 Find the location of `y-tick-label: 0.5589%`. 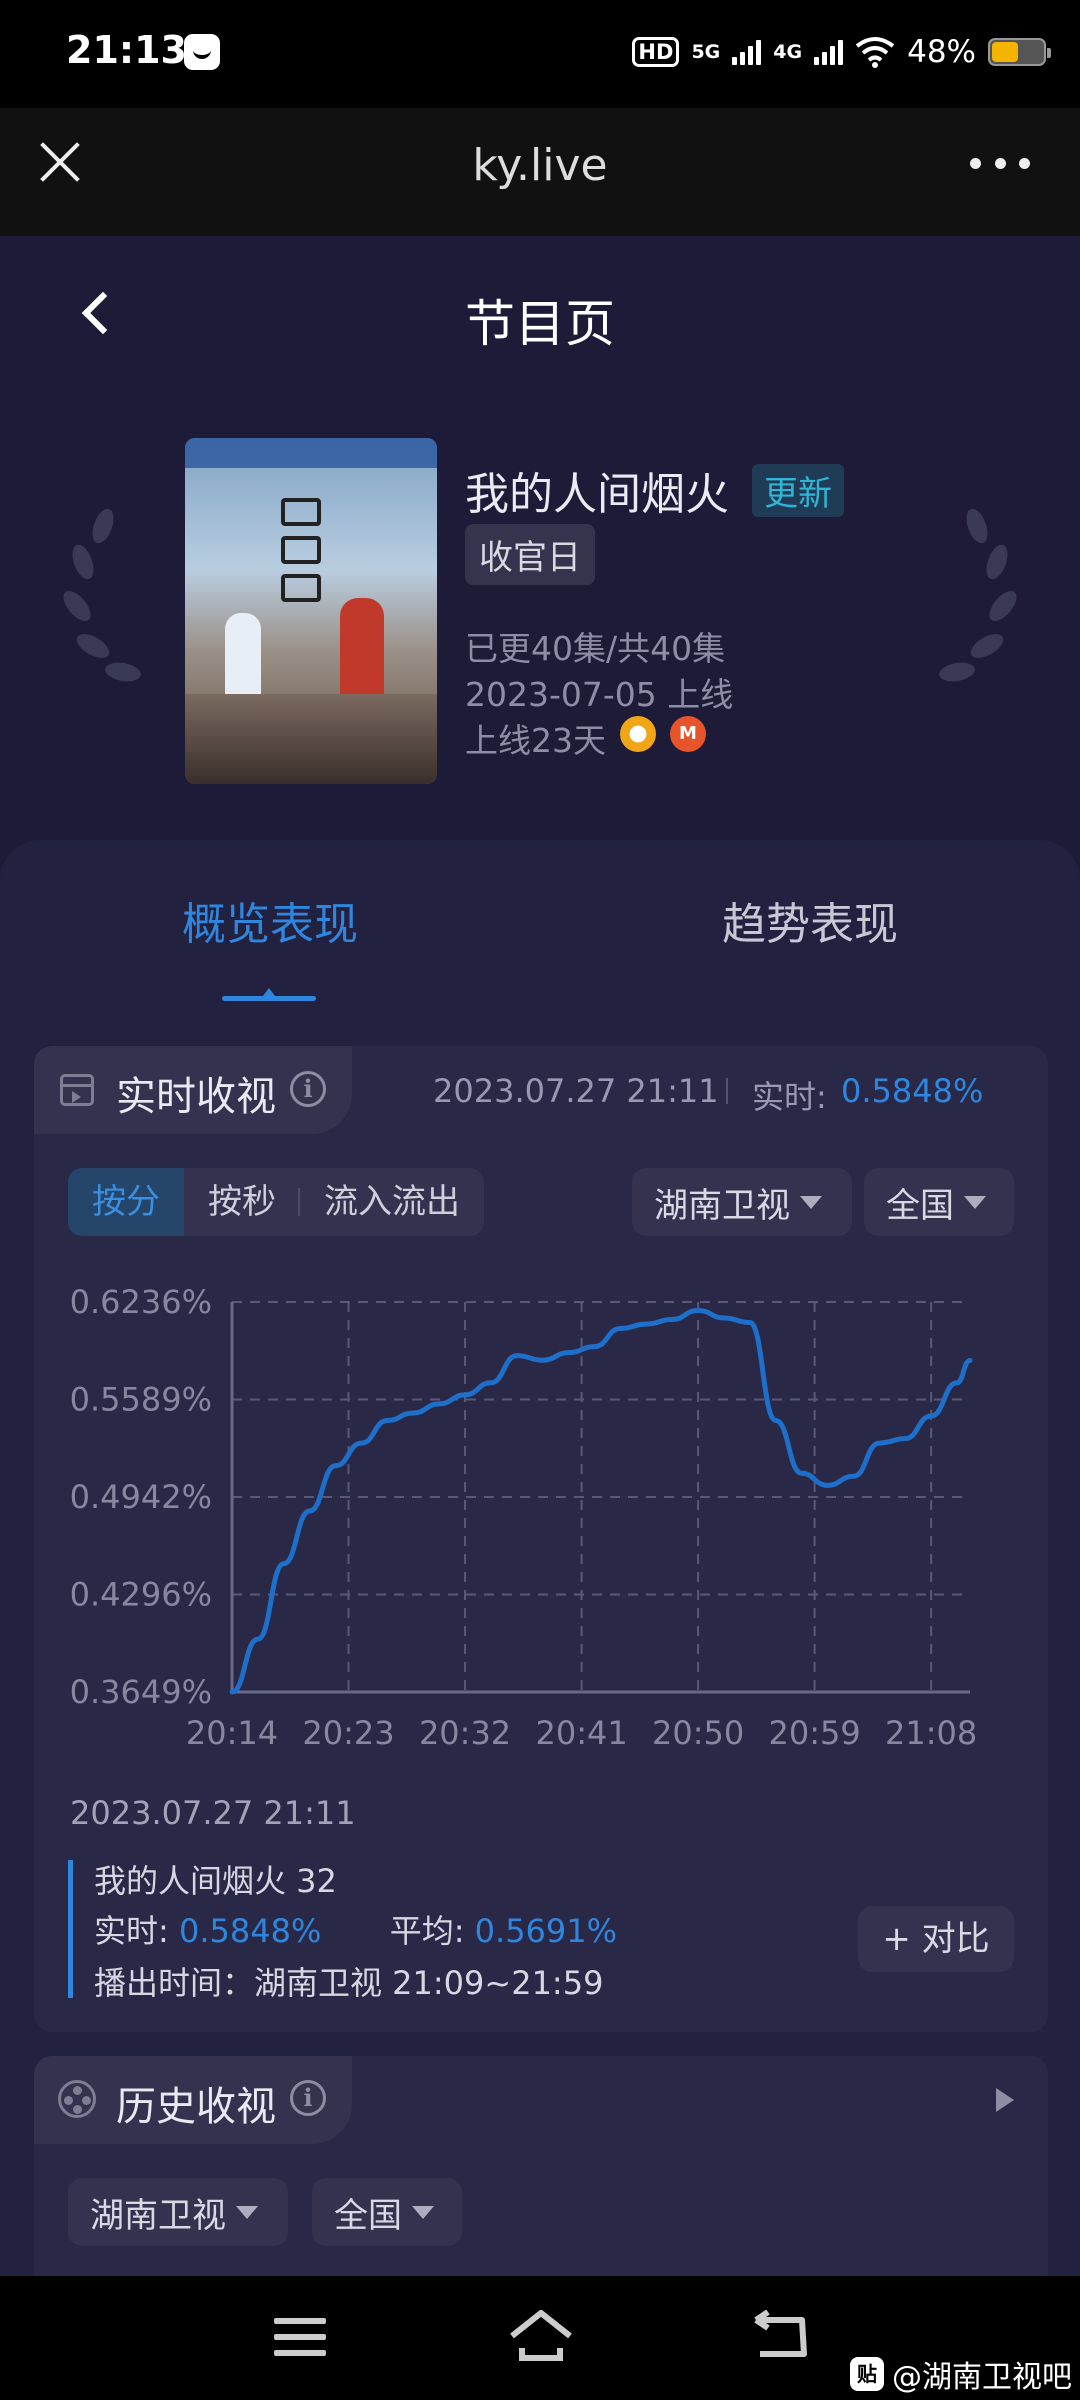

y-tick-label: 0.5589% is located at coordinates (141, 1400).